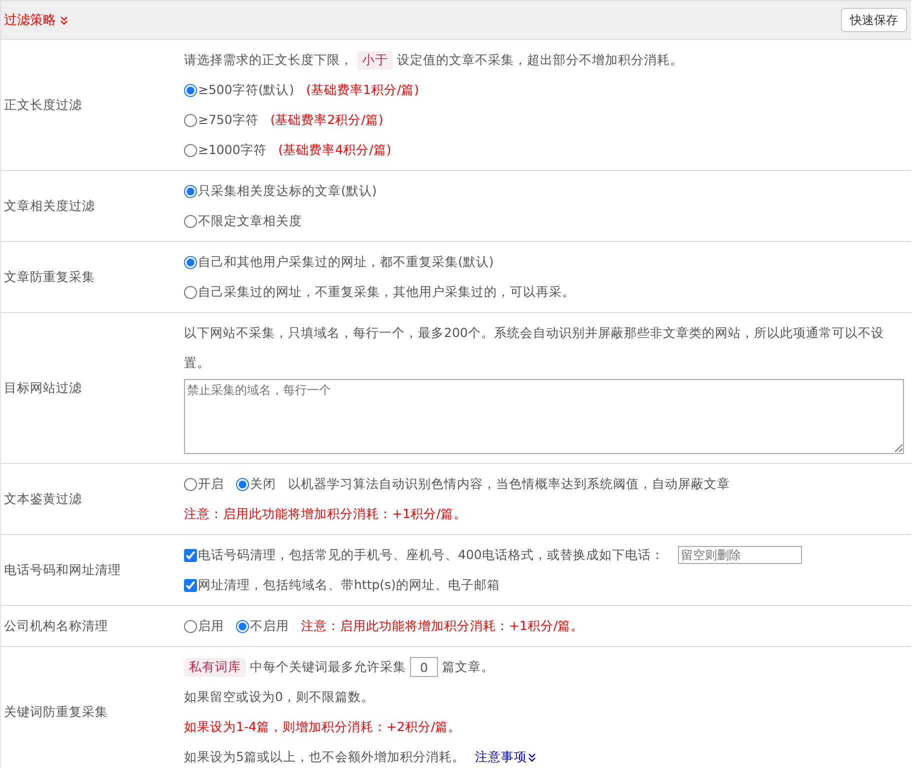  I want to click on description-text: 如果设为5篇或以上，也不会额外增加积分消耗。, so click(324, 757).